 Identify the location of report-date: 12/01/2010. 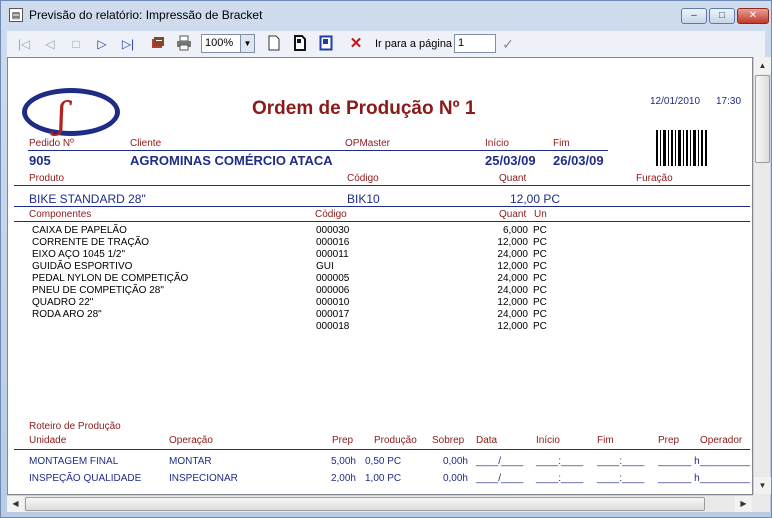
(675, 101).